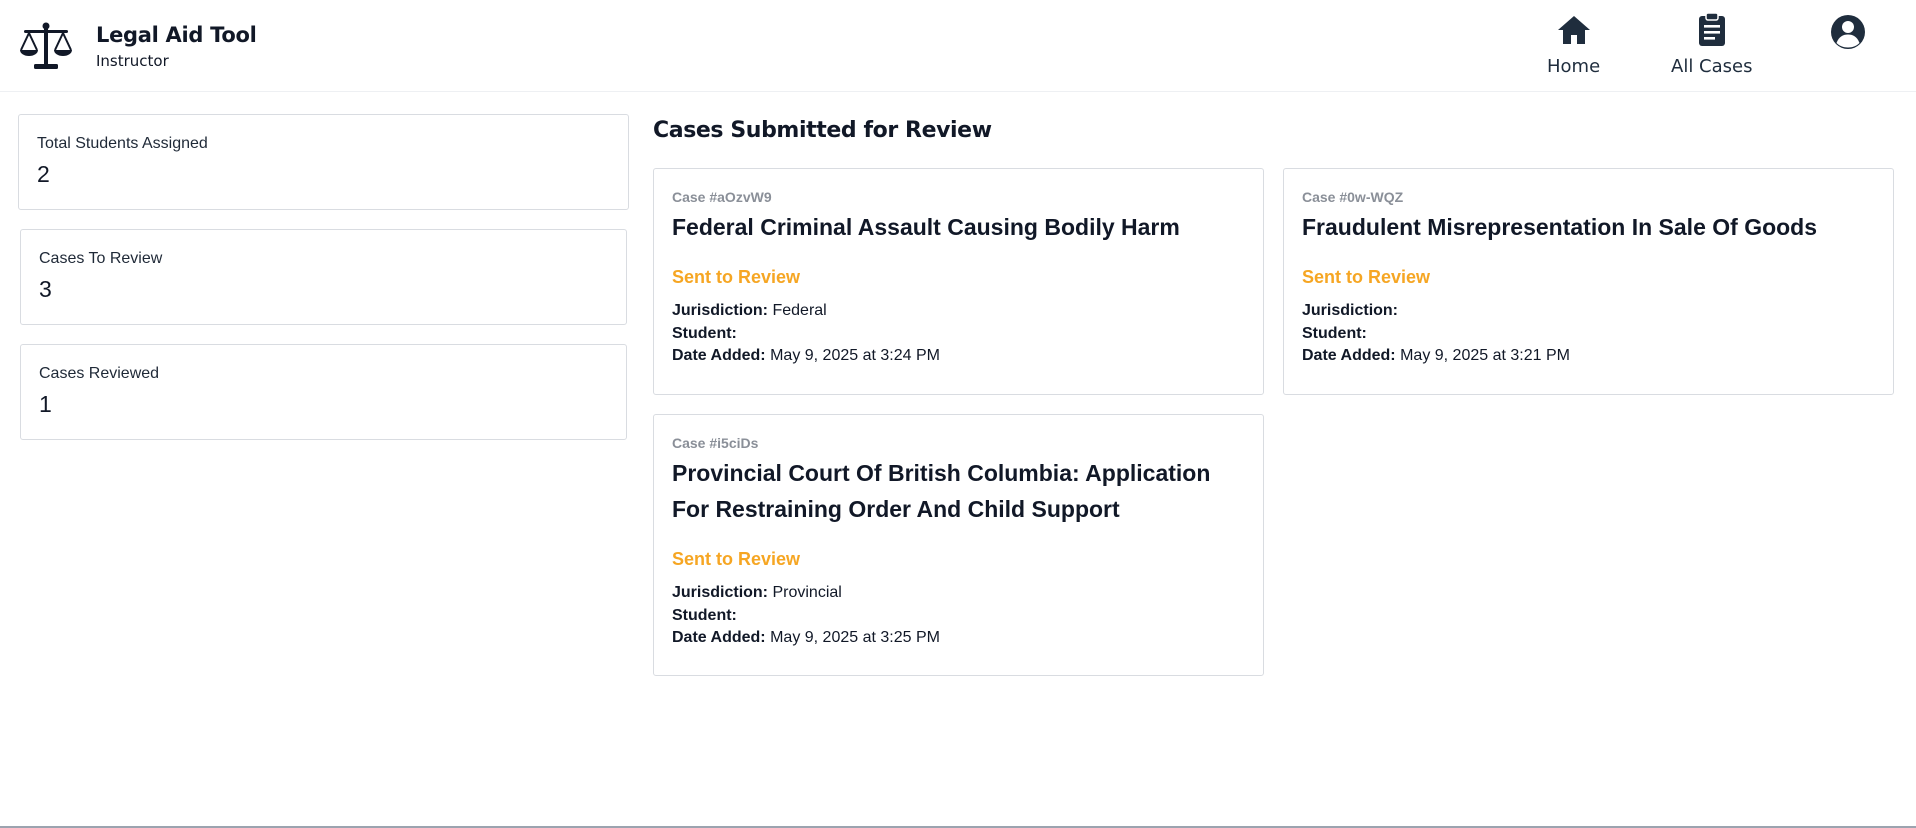 This screenshot has height=828, width=1916. Describe the element at coordinates (176, 34) in the screenshot. I see `app-title: Legal Aid Tool` at that location.